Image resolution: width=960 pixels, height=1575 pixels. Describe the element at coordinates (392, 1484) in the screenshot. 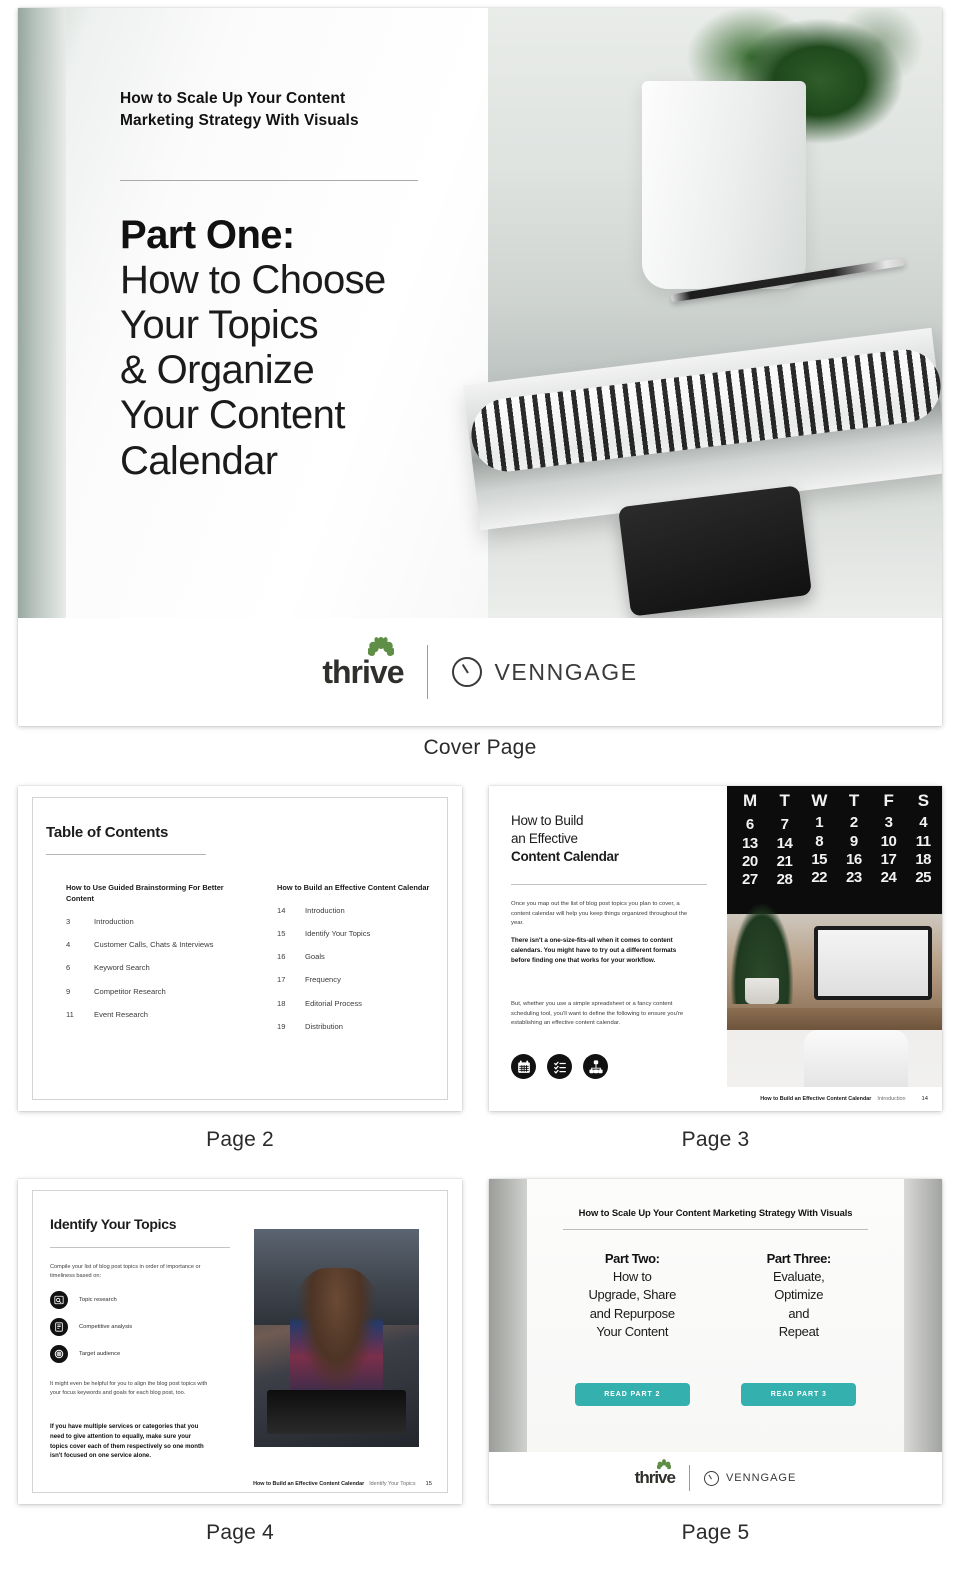

I see `footer-subsection: Identify Your Topics` at that location.